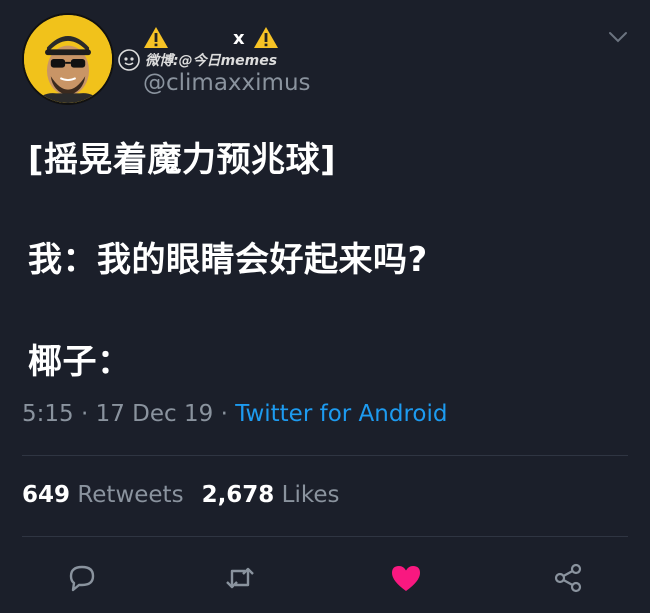  Describe the element at coordinates (211, 61) in the screenshot. I see `watermark-text: 微博:@今日memes` at that location.